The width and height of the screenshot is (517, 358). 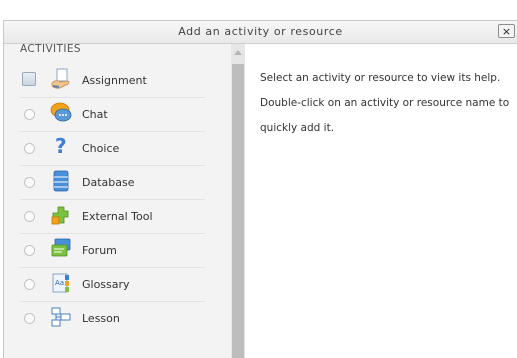 I want to click on item-label-glossary: Glossary, so click(x=106, y=284).